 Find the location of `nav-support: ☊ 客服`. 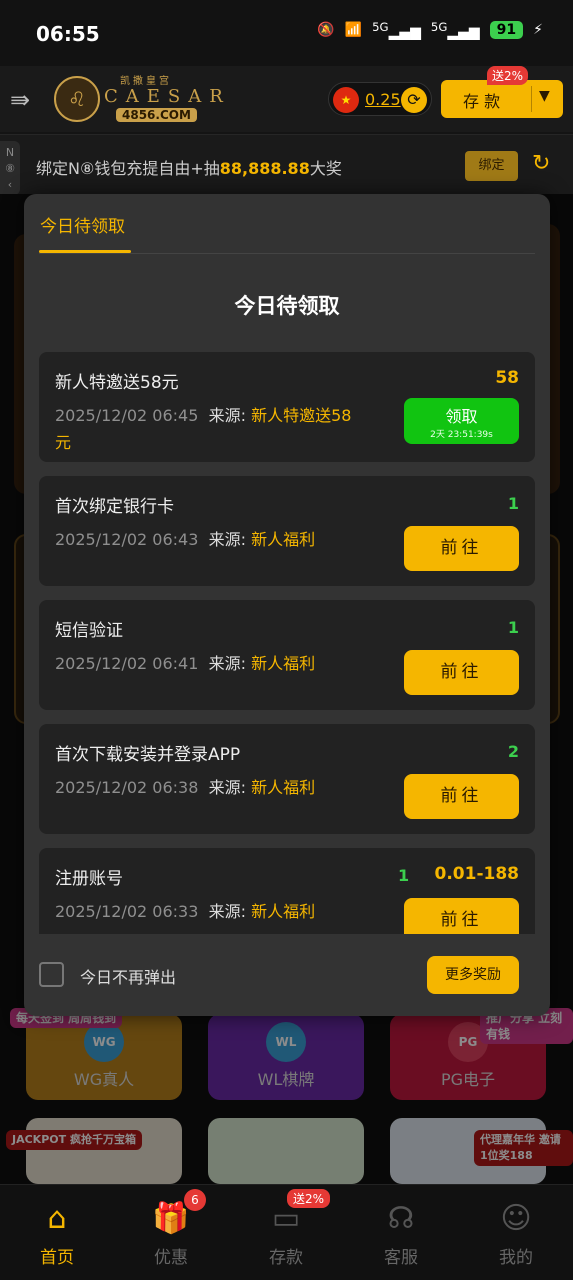

nav-support: ☊ 客服 is located at coordinates (401, 1232).